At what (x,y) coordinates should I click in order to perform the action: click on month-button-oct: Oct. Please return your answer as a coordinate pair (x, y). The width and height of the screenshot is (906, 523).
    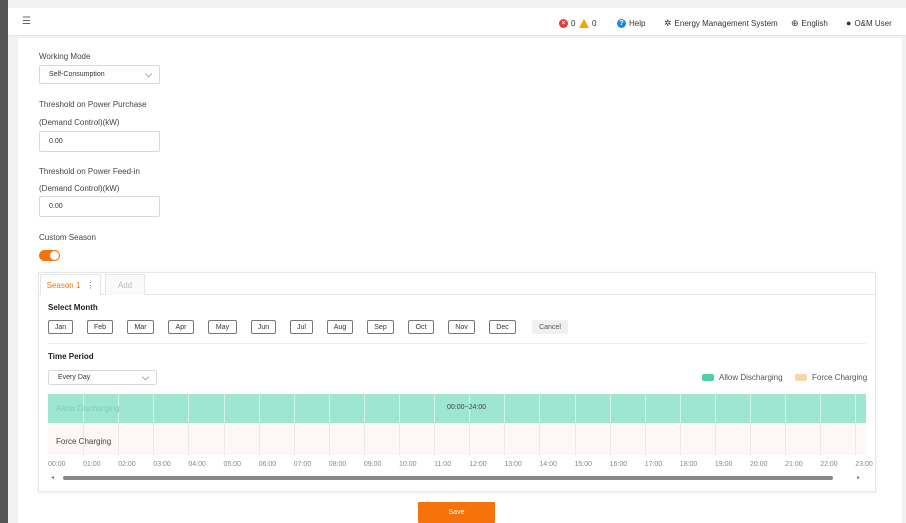
    Looking at the image, I should click on (421, 327).